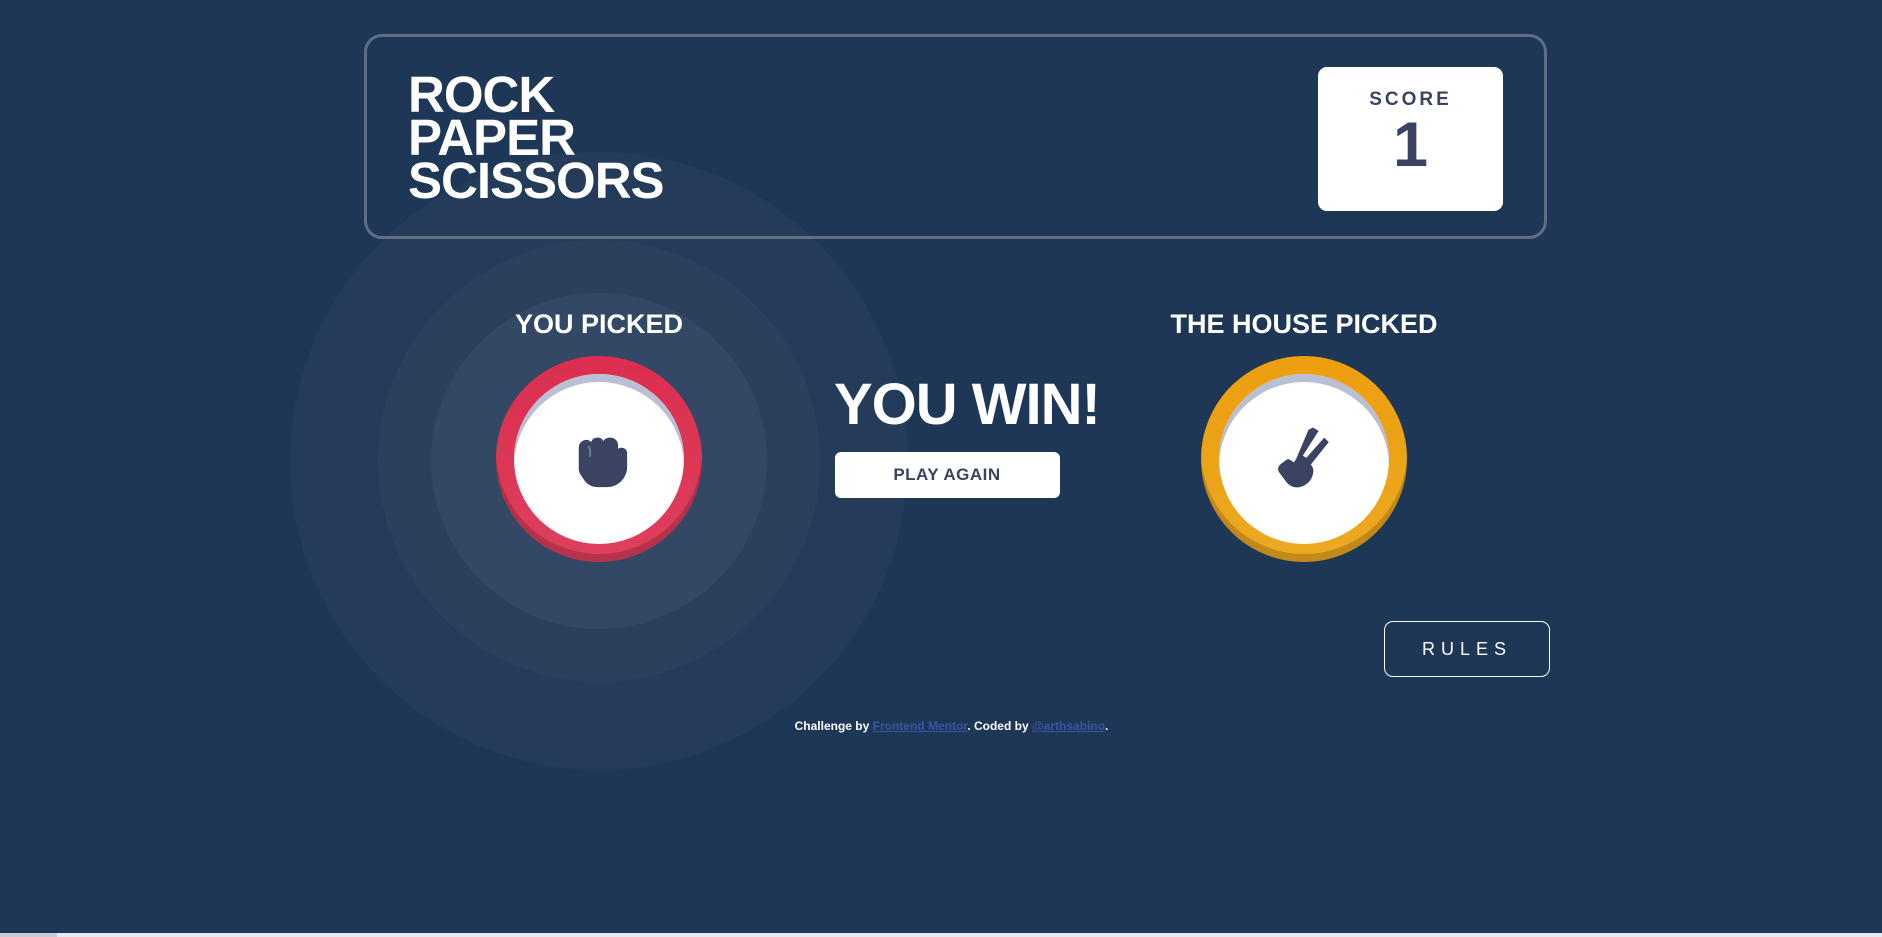 This screenshot has height=937, width=1882. I want to click on result-text: YOU WIN!, so click(967, 404).